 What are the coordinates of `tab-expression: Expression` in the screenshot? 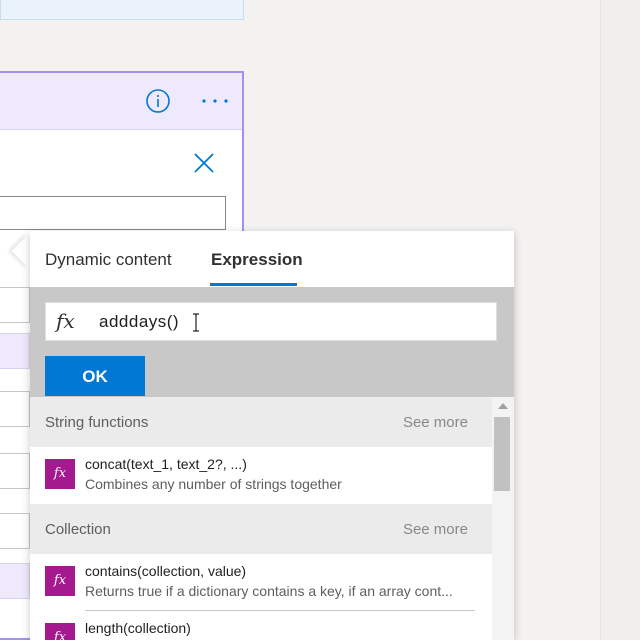 It's located at (257, 260).